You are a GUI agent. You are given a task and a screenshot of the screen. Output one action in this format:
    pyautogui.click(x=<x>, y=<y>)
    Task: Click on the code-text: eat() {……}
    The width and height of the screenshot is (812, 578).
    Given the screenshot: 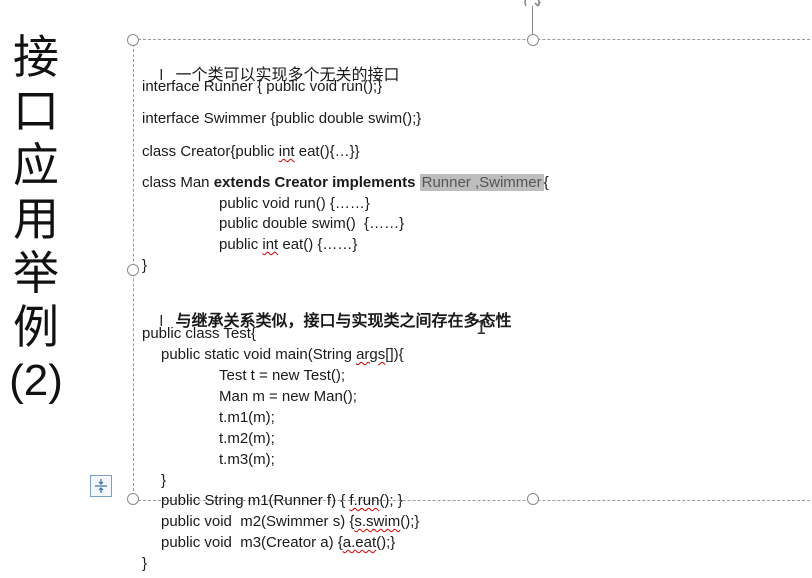 What is the action you would take?
    pyautogui.click(x=318, y=244)
    